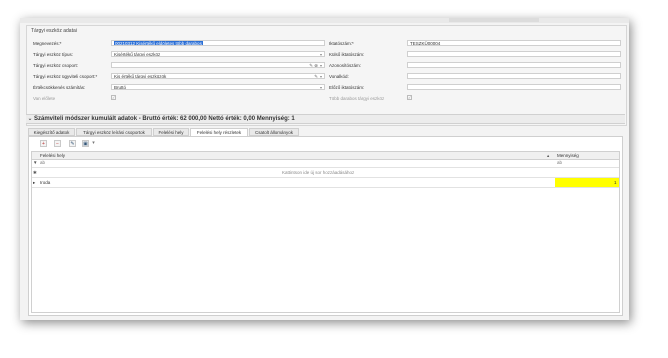 This screenshot has height=358, width=668. What do you see at coordinates (85, 143) in the screenshot?
I see `export-icon: ▣` at bounding box center [85, 143].